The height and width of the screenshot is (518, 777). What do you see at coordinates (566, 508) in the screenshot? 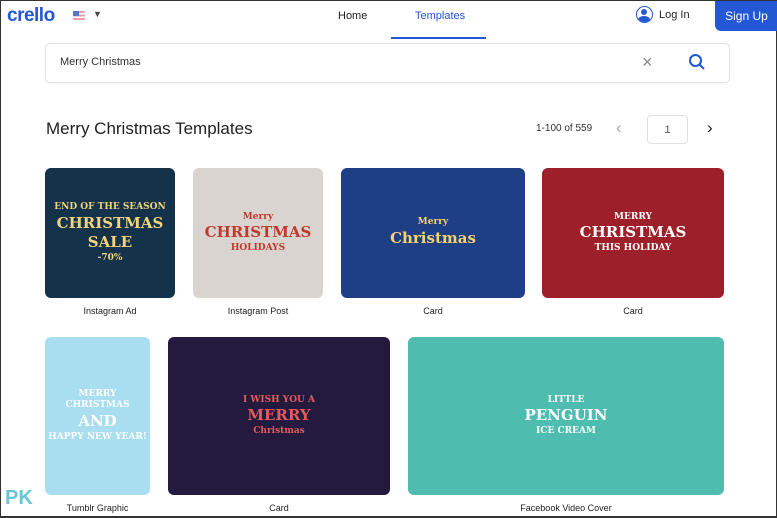
I see `template-type-label: Facebook Video Cover` at bounding box center [566, 508].